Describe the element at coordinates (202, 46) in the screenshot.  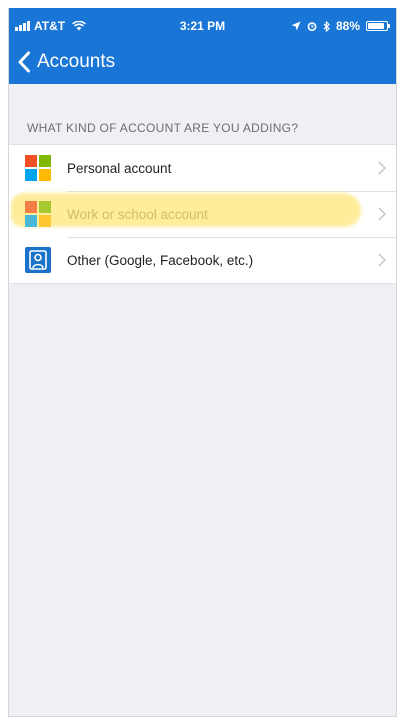
I see `app-header: AT&T 3:21 PM 88% Accounts` at that location.